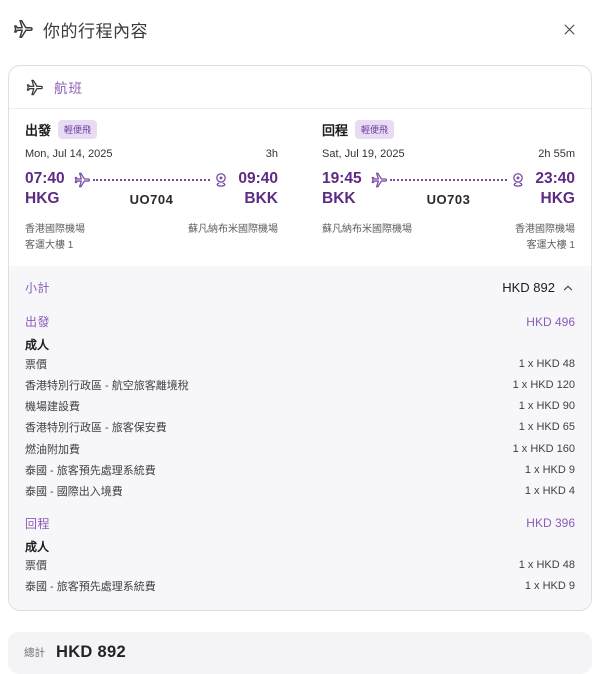 The height and width of the screenshot is (674, 600). What do you see at coordinates (151, 199) in the screenshot?
I see `flight-number: UO704` at bounding box center [151, 199].